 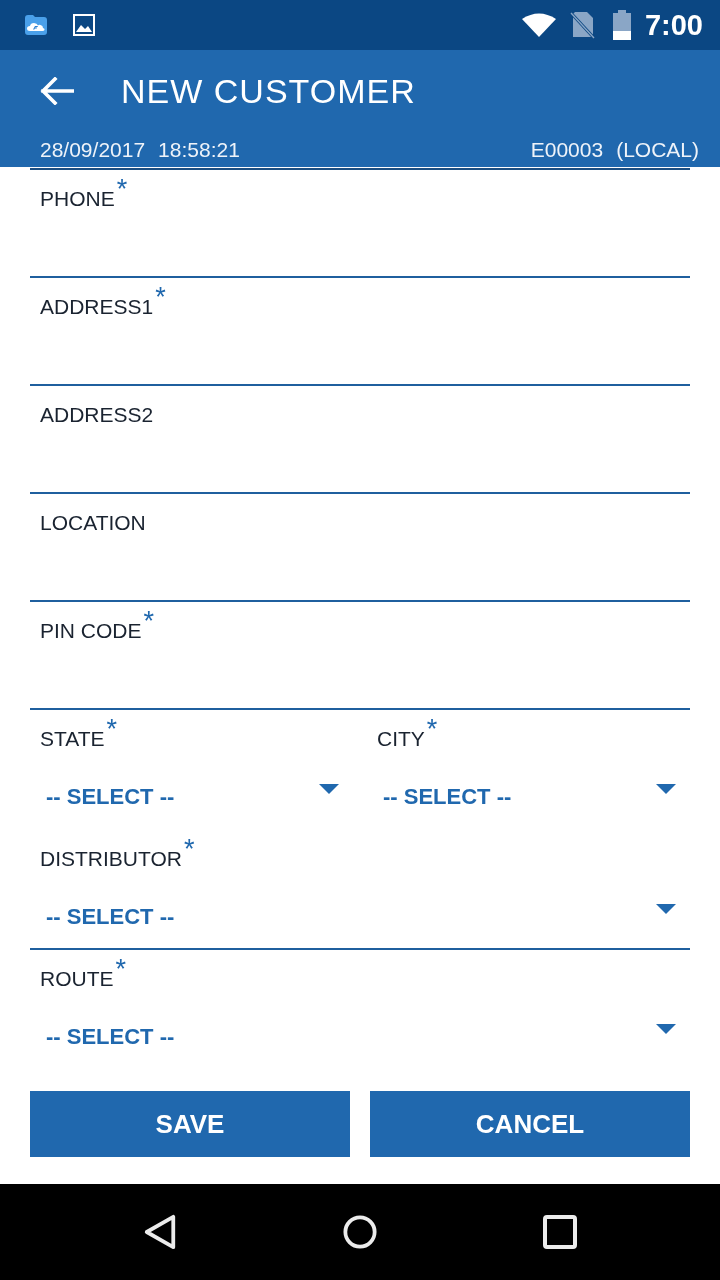 I want to click on image-icon, so click(x=84, y=25).